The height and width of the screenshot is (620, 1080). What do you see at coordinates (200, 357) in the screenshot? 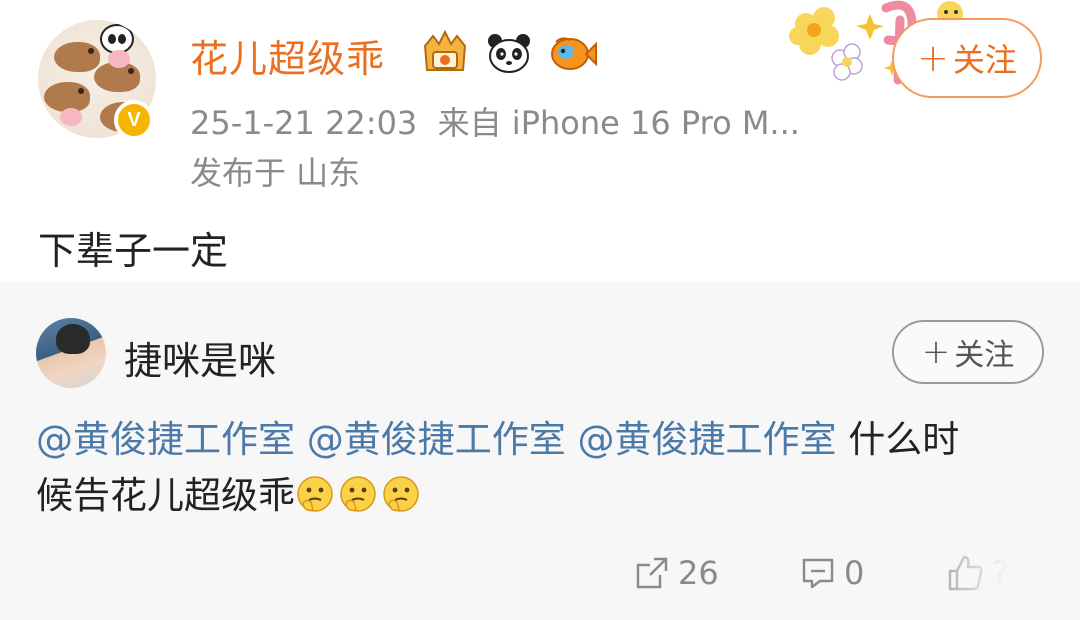
I see `repost-username: 捷咪是咪` at bounding box center [200, 357].